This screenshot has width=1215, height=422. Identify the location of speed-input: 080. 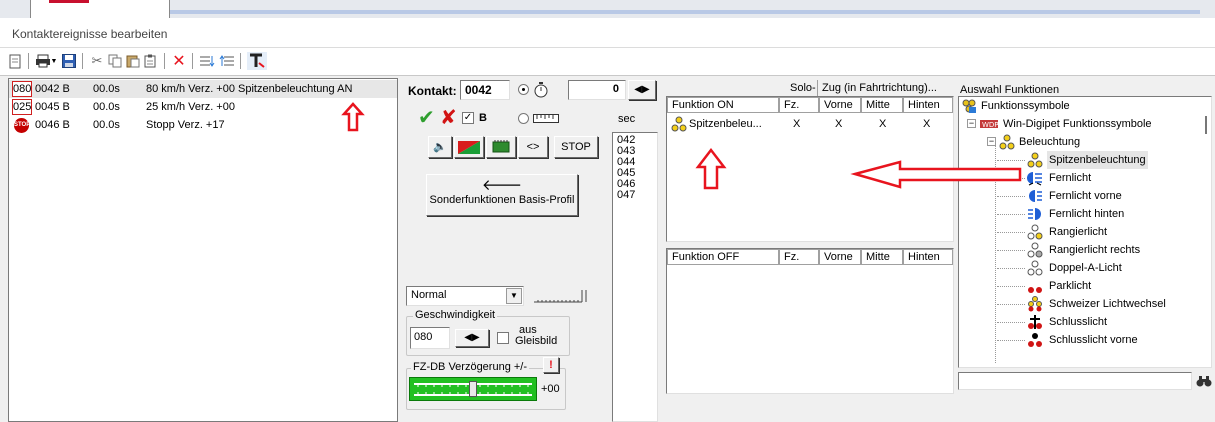
(430, 338).